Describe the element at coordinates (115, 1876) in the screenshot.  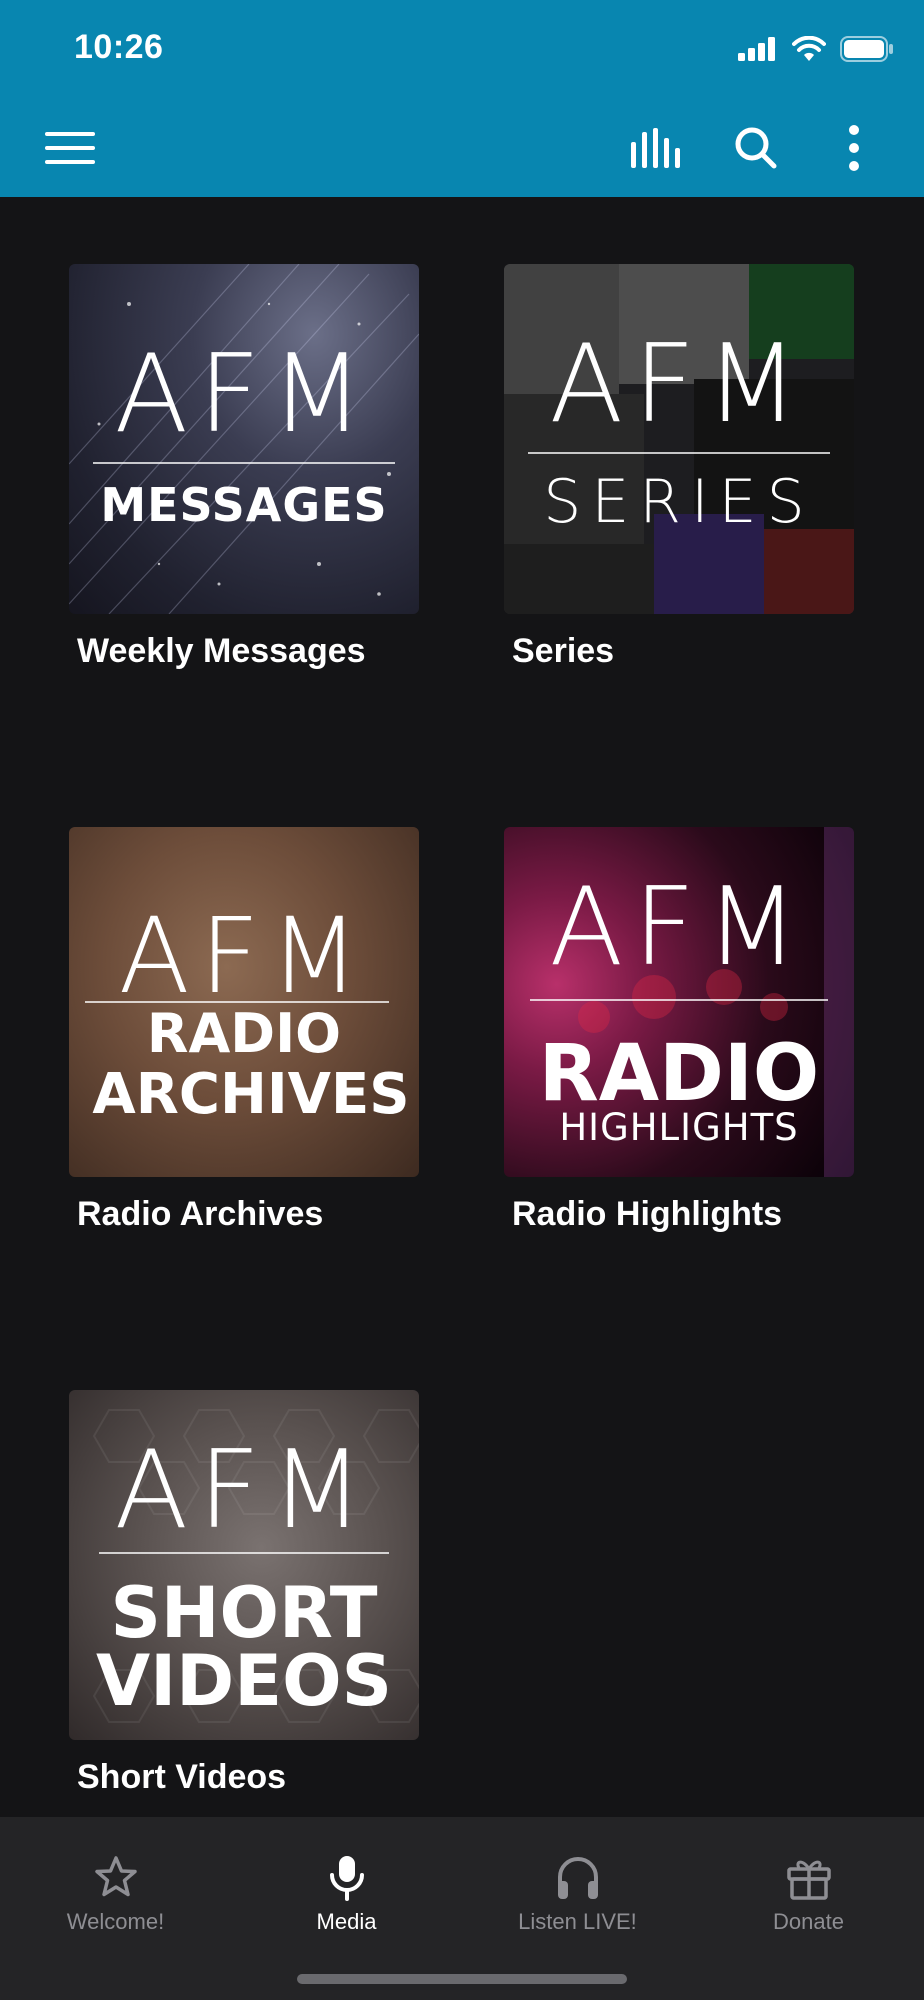
I see `star-icon` at that location.